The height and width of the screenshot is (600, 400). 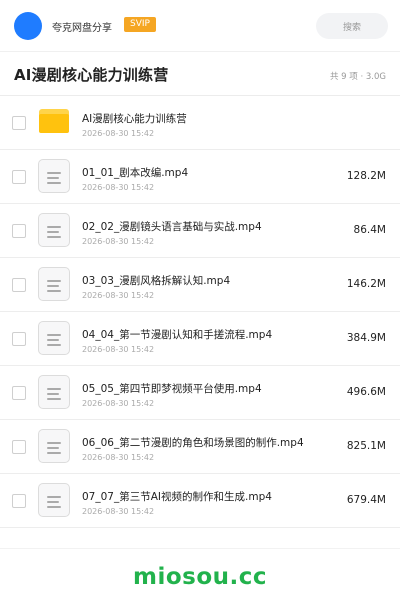 I want to click on item-name: 04_04_第一节漫剧认知和手搓流程.mp4, so click(x=177, y=335).